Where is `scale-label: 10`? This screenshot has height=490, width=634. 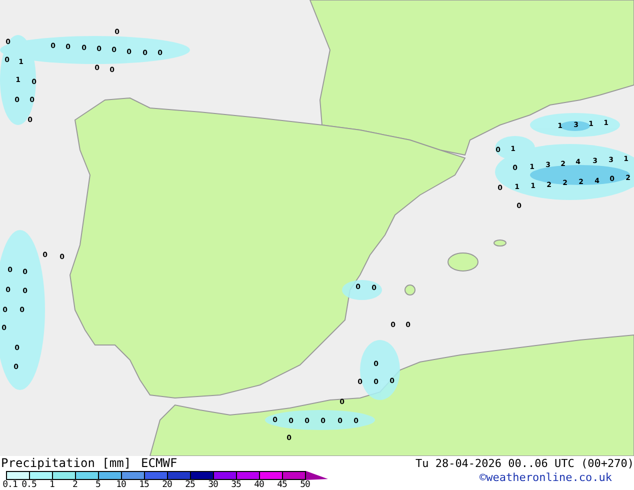 scale-label: 10 is located at coordinates (121, 485).